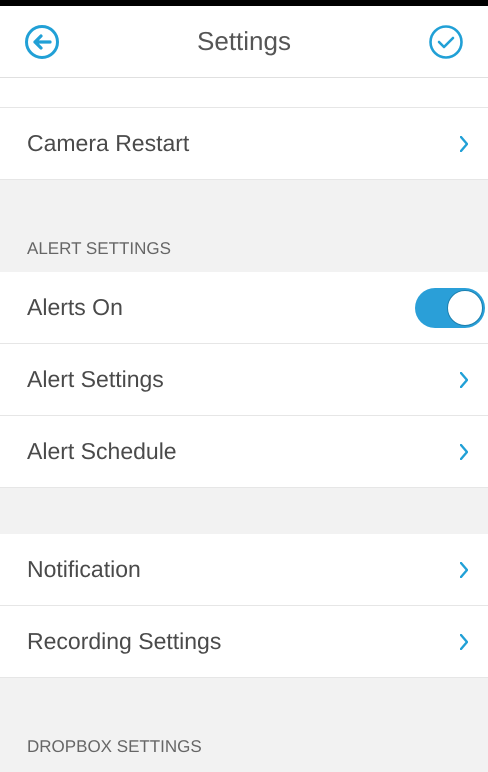 The height and width of the screenshot is (772, 488). What do you see at coordinates (244, 642) in the screenshot?
I see `settings-row: Recording Settings` at bounding box center [244, 642].